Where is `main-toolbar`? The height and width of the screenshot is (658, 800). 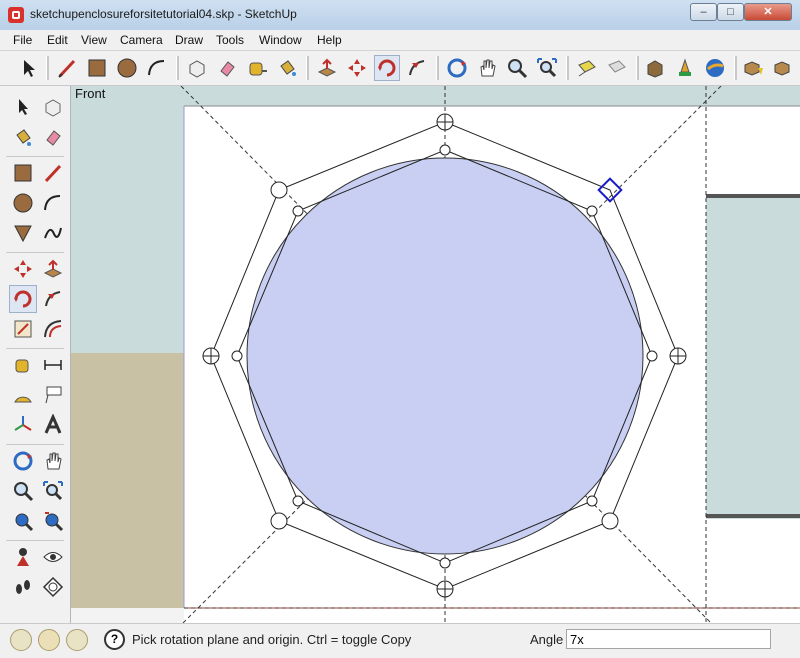 main-toolbar is located at coordinates (400, 68).